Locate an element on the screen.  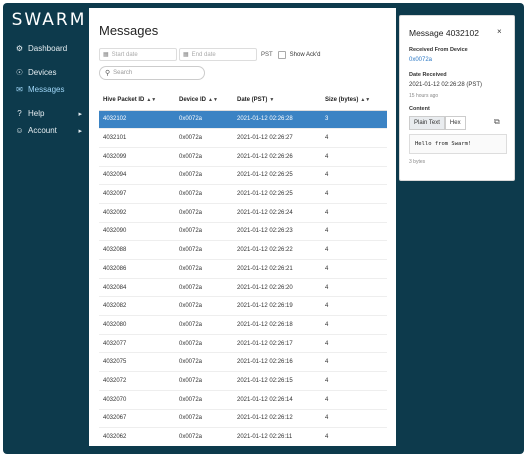
table-row: 4032062 0x0072a 2021-01-12 02:26:11 4 is located at coordinates (243, 436).